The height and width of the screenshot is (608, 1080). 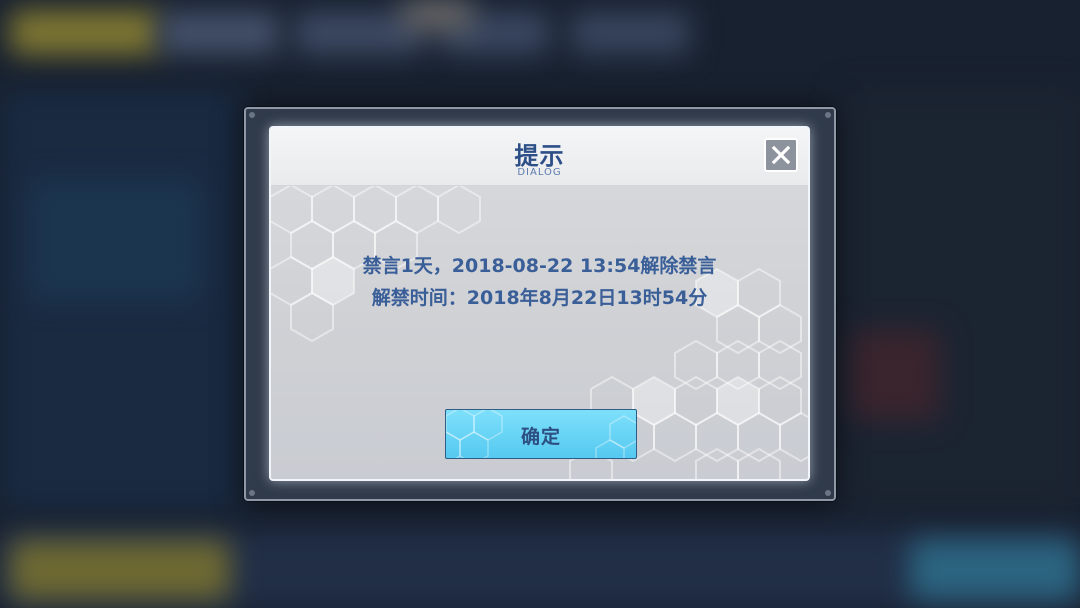 I want to click on close-button, so click(x=781, y=155).